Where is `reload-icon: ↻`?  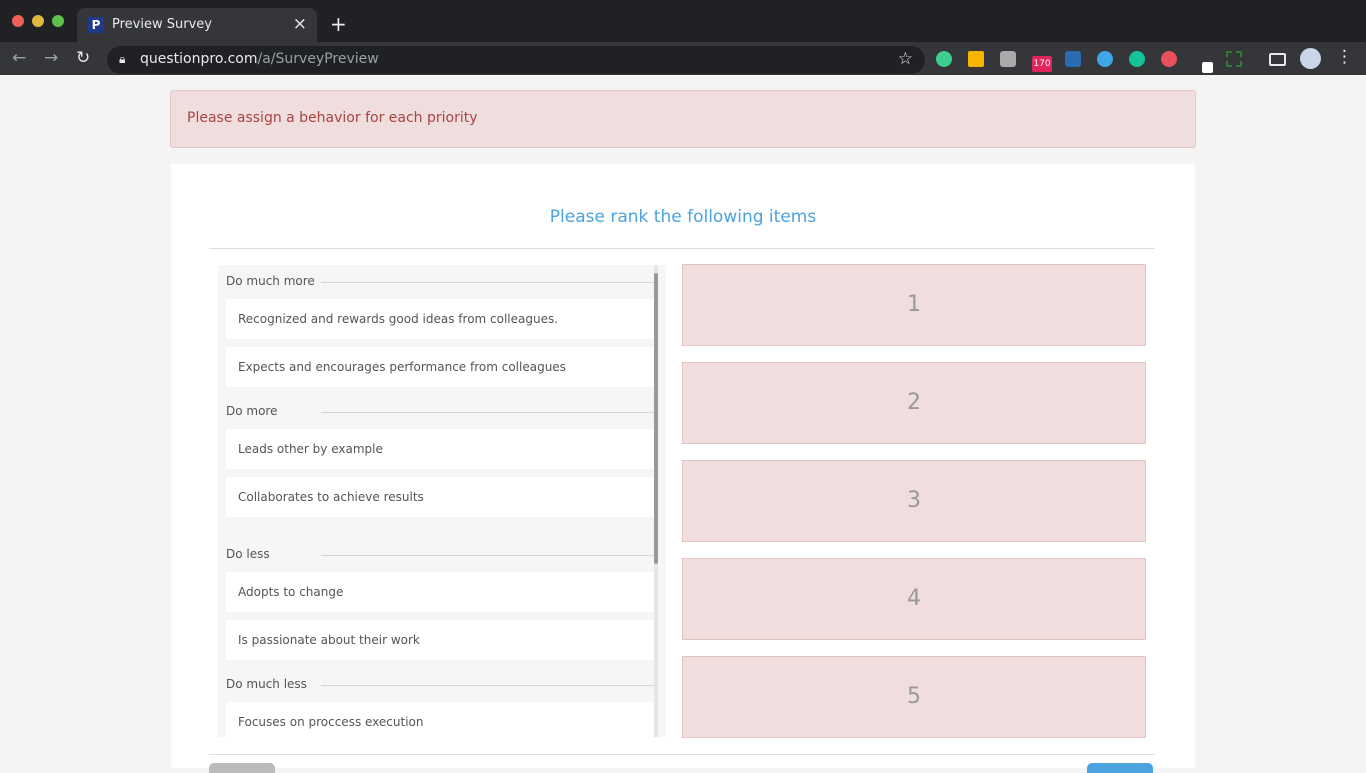
reload-icon: ↻ is located at coordinates (83, 58).